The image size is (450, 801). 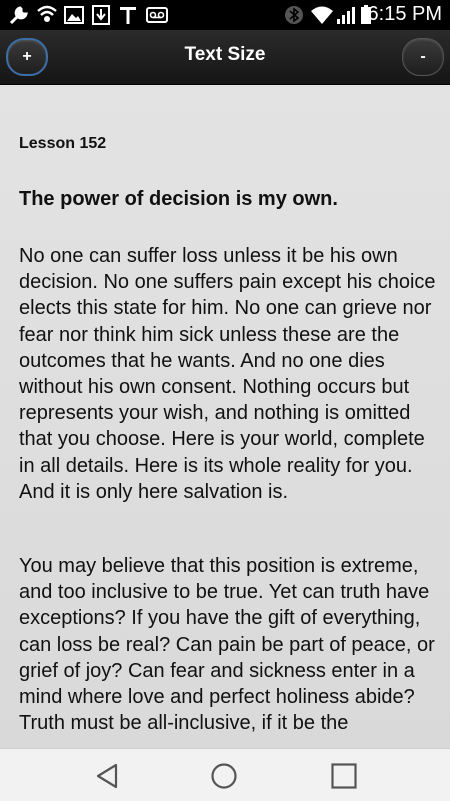 What do you see at coordinates (47, 13) in the screenshot?
I see `wifi-call-icon` at bounding box center [47, 13].